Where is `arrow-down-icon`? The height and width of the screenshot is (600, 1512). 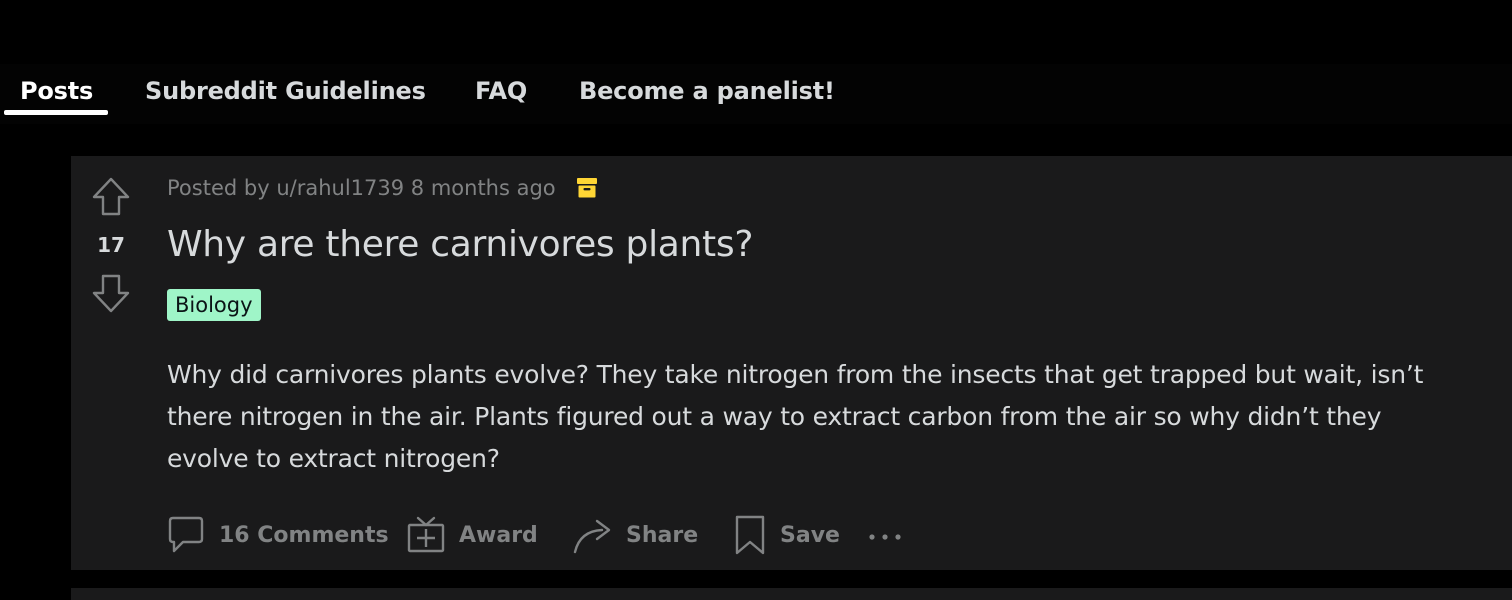 arrow-down-icon is located at coordinates (111, 293).